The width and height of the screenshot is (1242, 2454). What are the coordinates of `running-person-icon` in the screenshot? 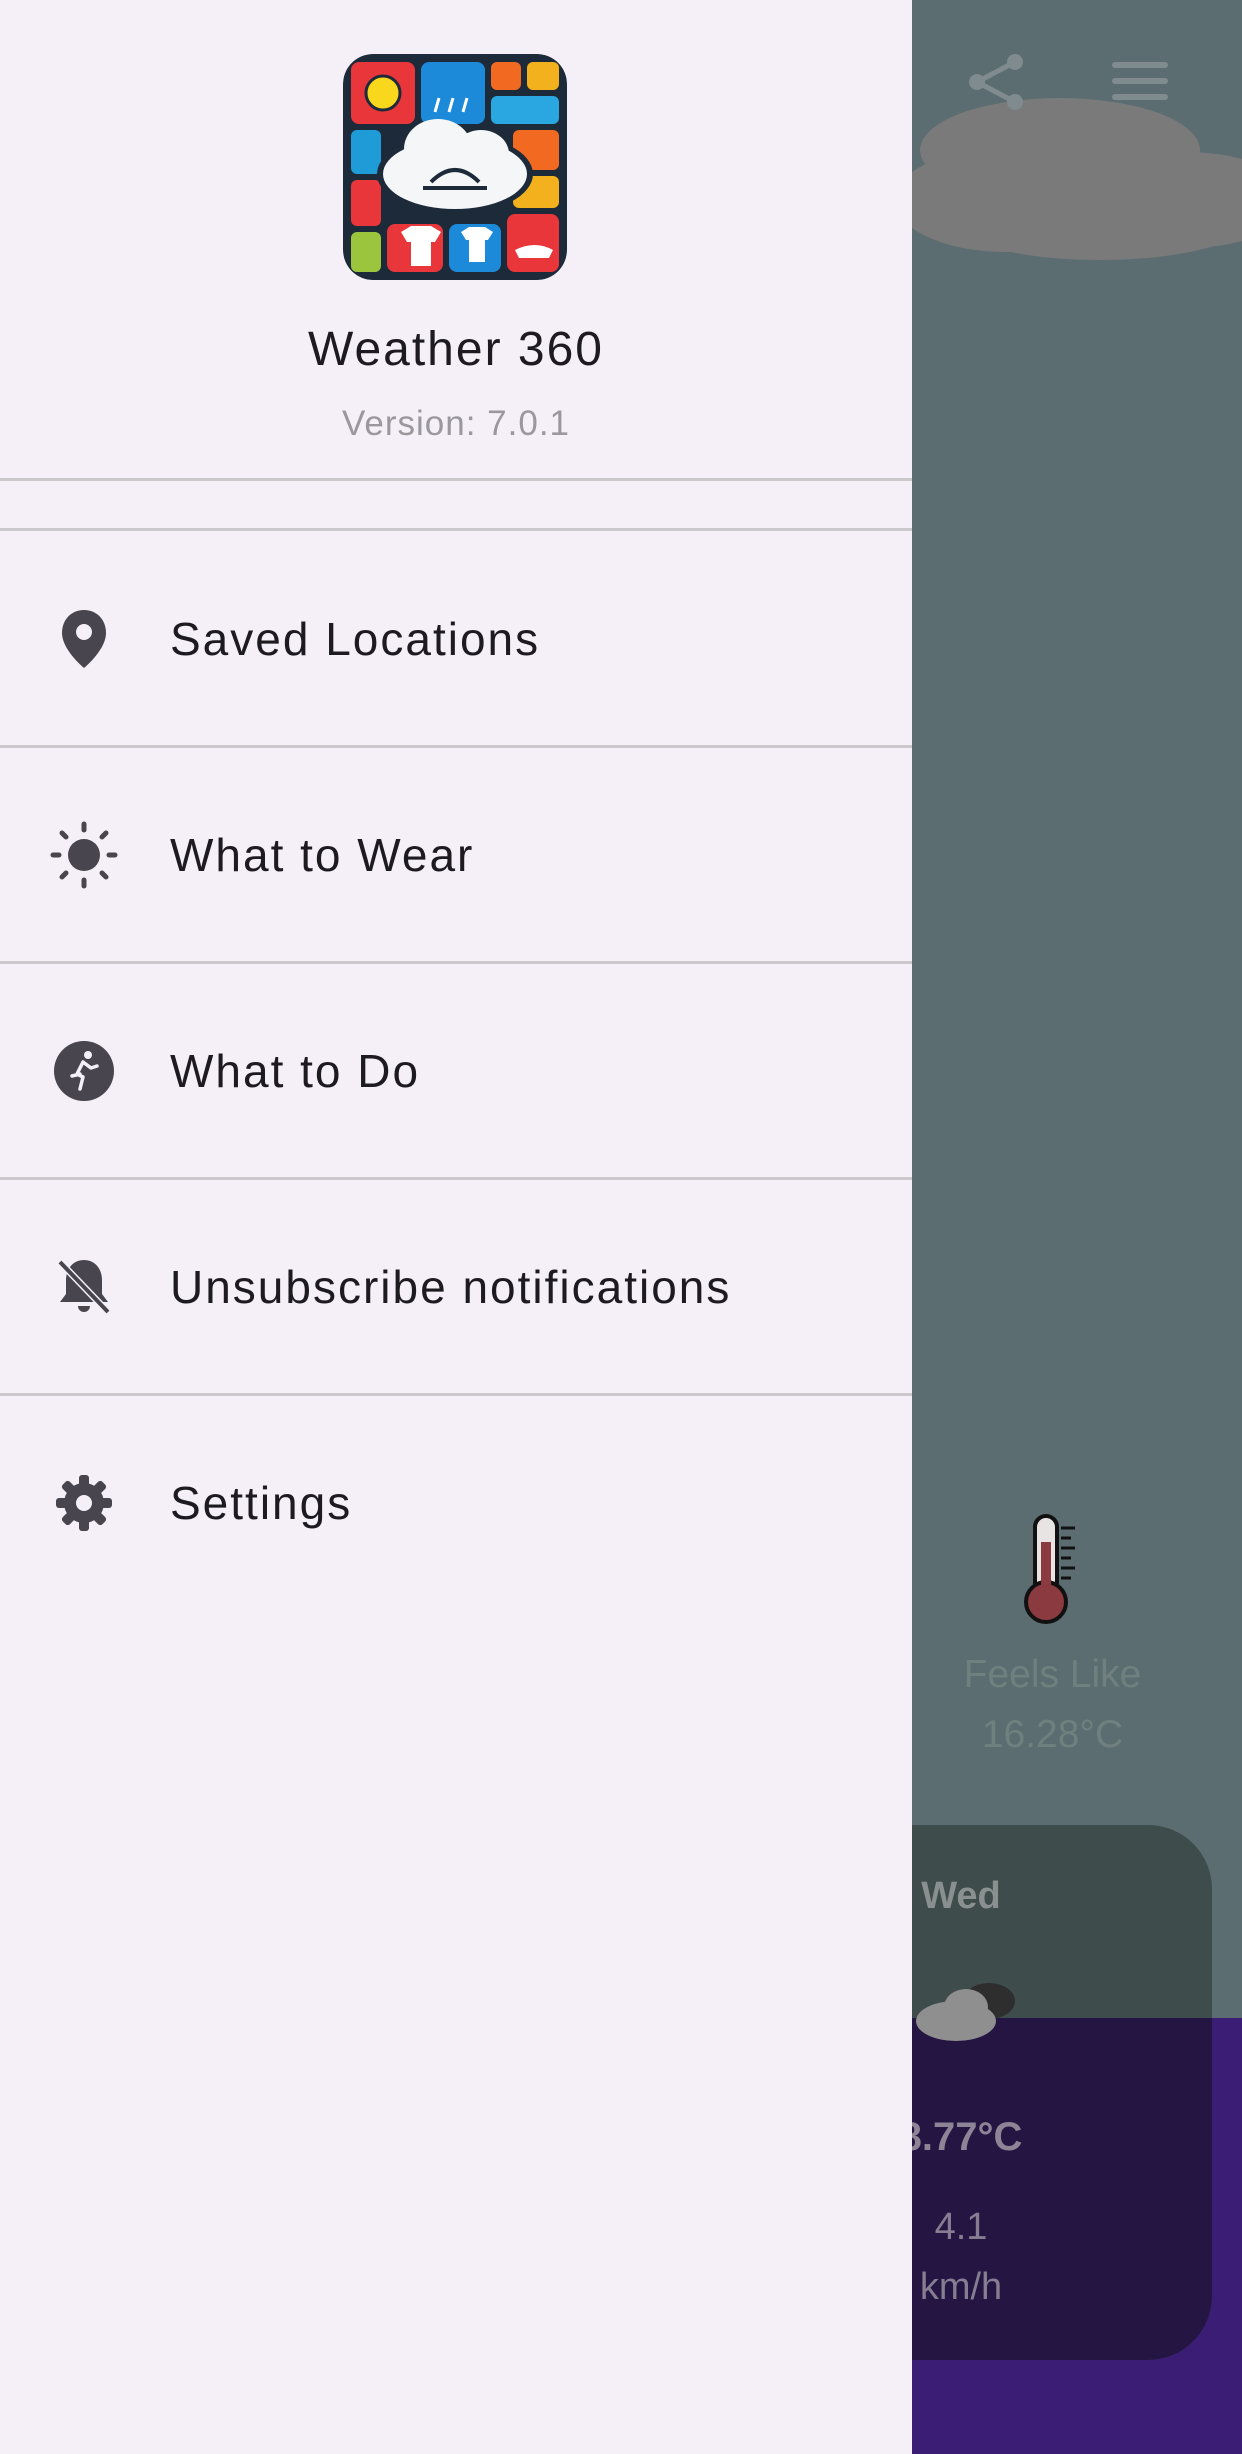 It's located at (84, 1071).